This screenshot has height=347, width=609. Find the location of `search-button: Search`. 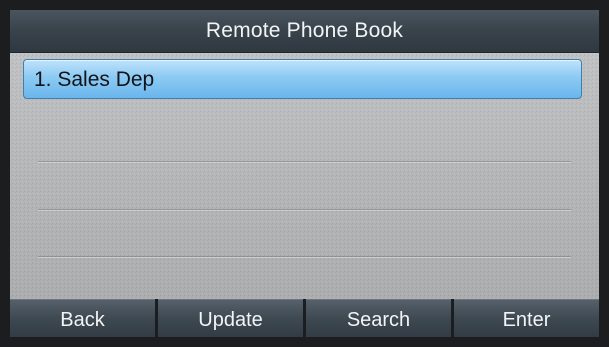

search-button: Search is located at coordinates (378, 318).